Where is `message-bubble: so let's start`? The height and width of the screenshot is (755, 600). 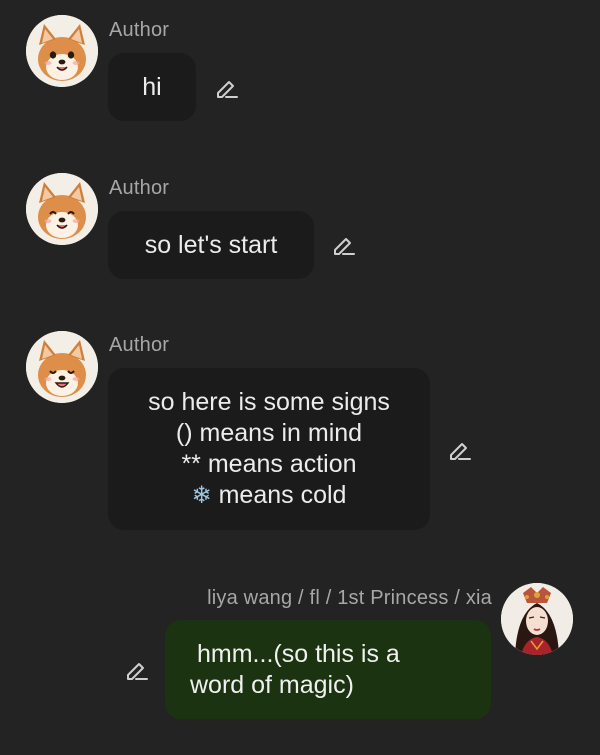
message-bubble: so let's start is located at coordinates (211, 245).